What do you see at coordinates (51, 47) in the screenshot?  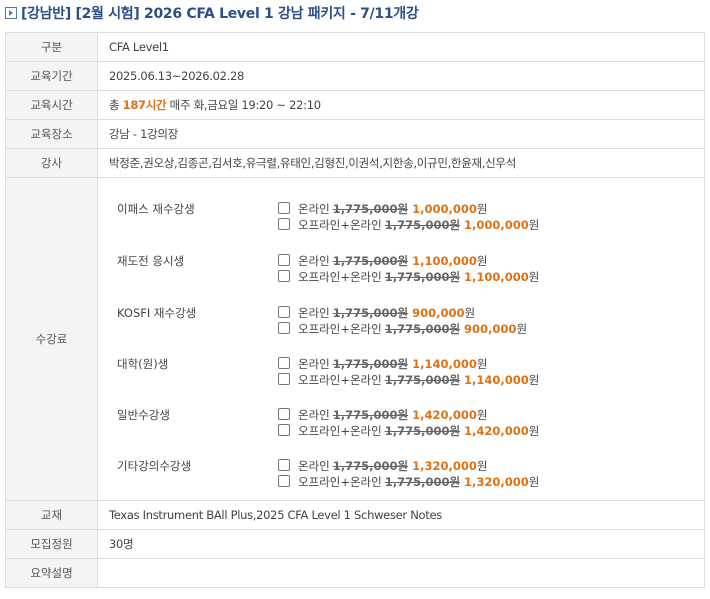 I see `label-category: 구분` at bounding box center [51, 47].